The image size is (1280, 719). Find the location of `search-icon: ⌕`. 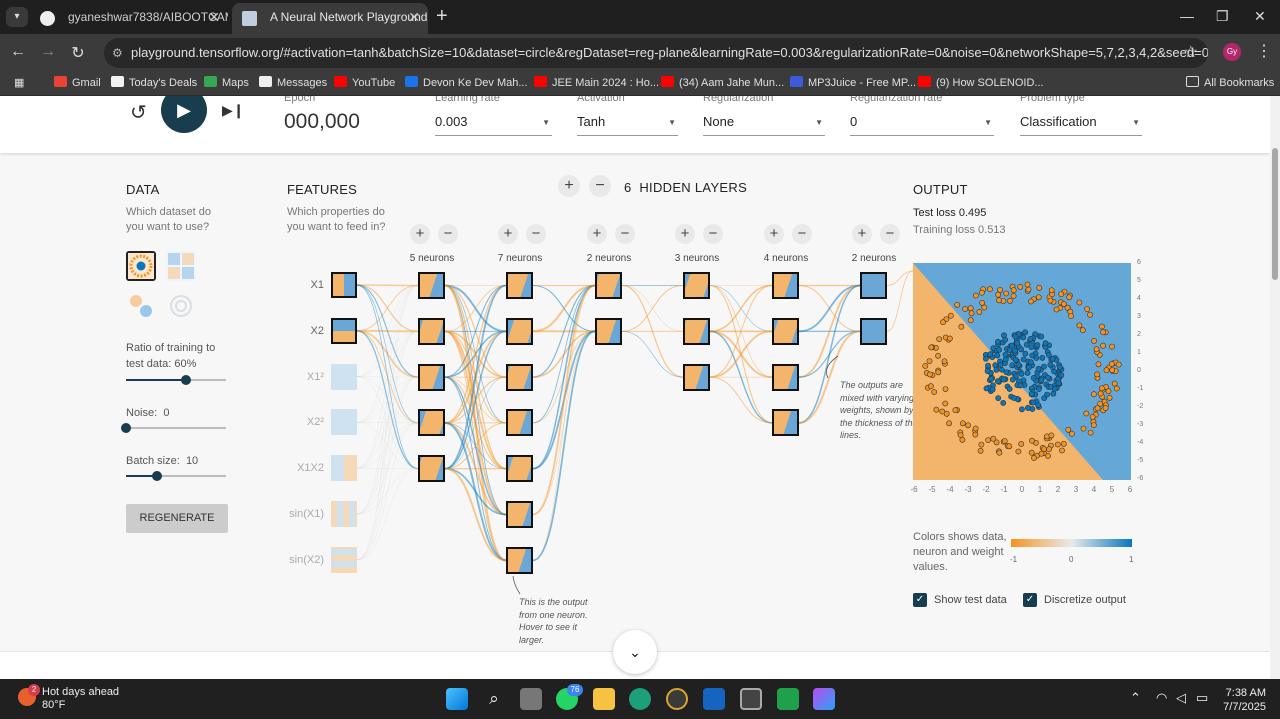

search-icon: ⌕ is located at coordinates (494, 699).